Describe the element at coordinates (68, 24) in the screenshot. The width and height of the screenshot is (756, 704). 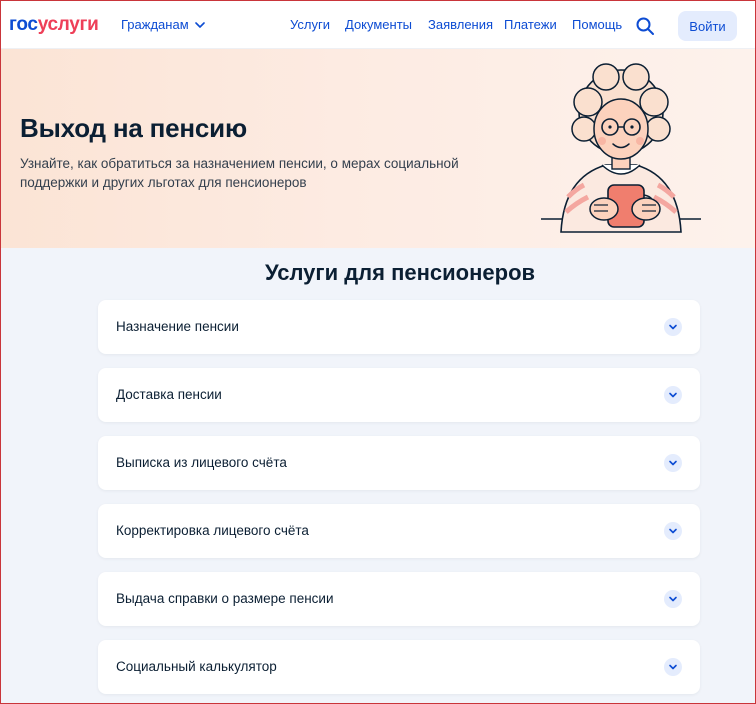
I see `logo-part-uslugi: услуги` at that location.